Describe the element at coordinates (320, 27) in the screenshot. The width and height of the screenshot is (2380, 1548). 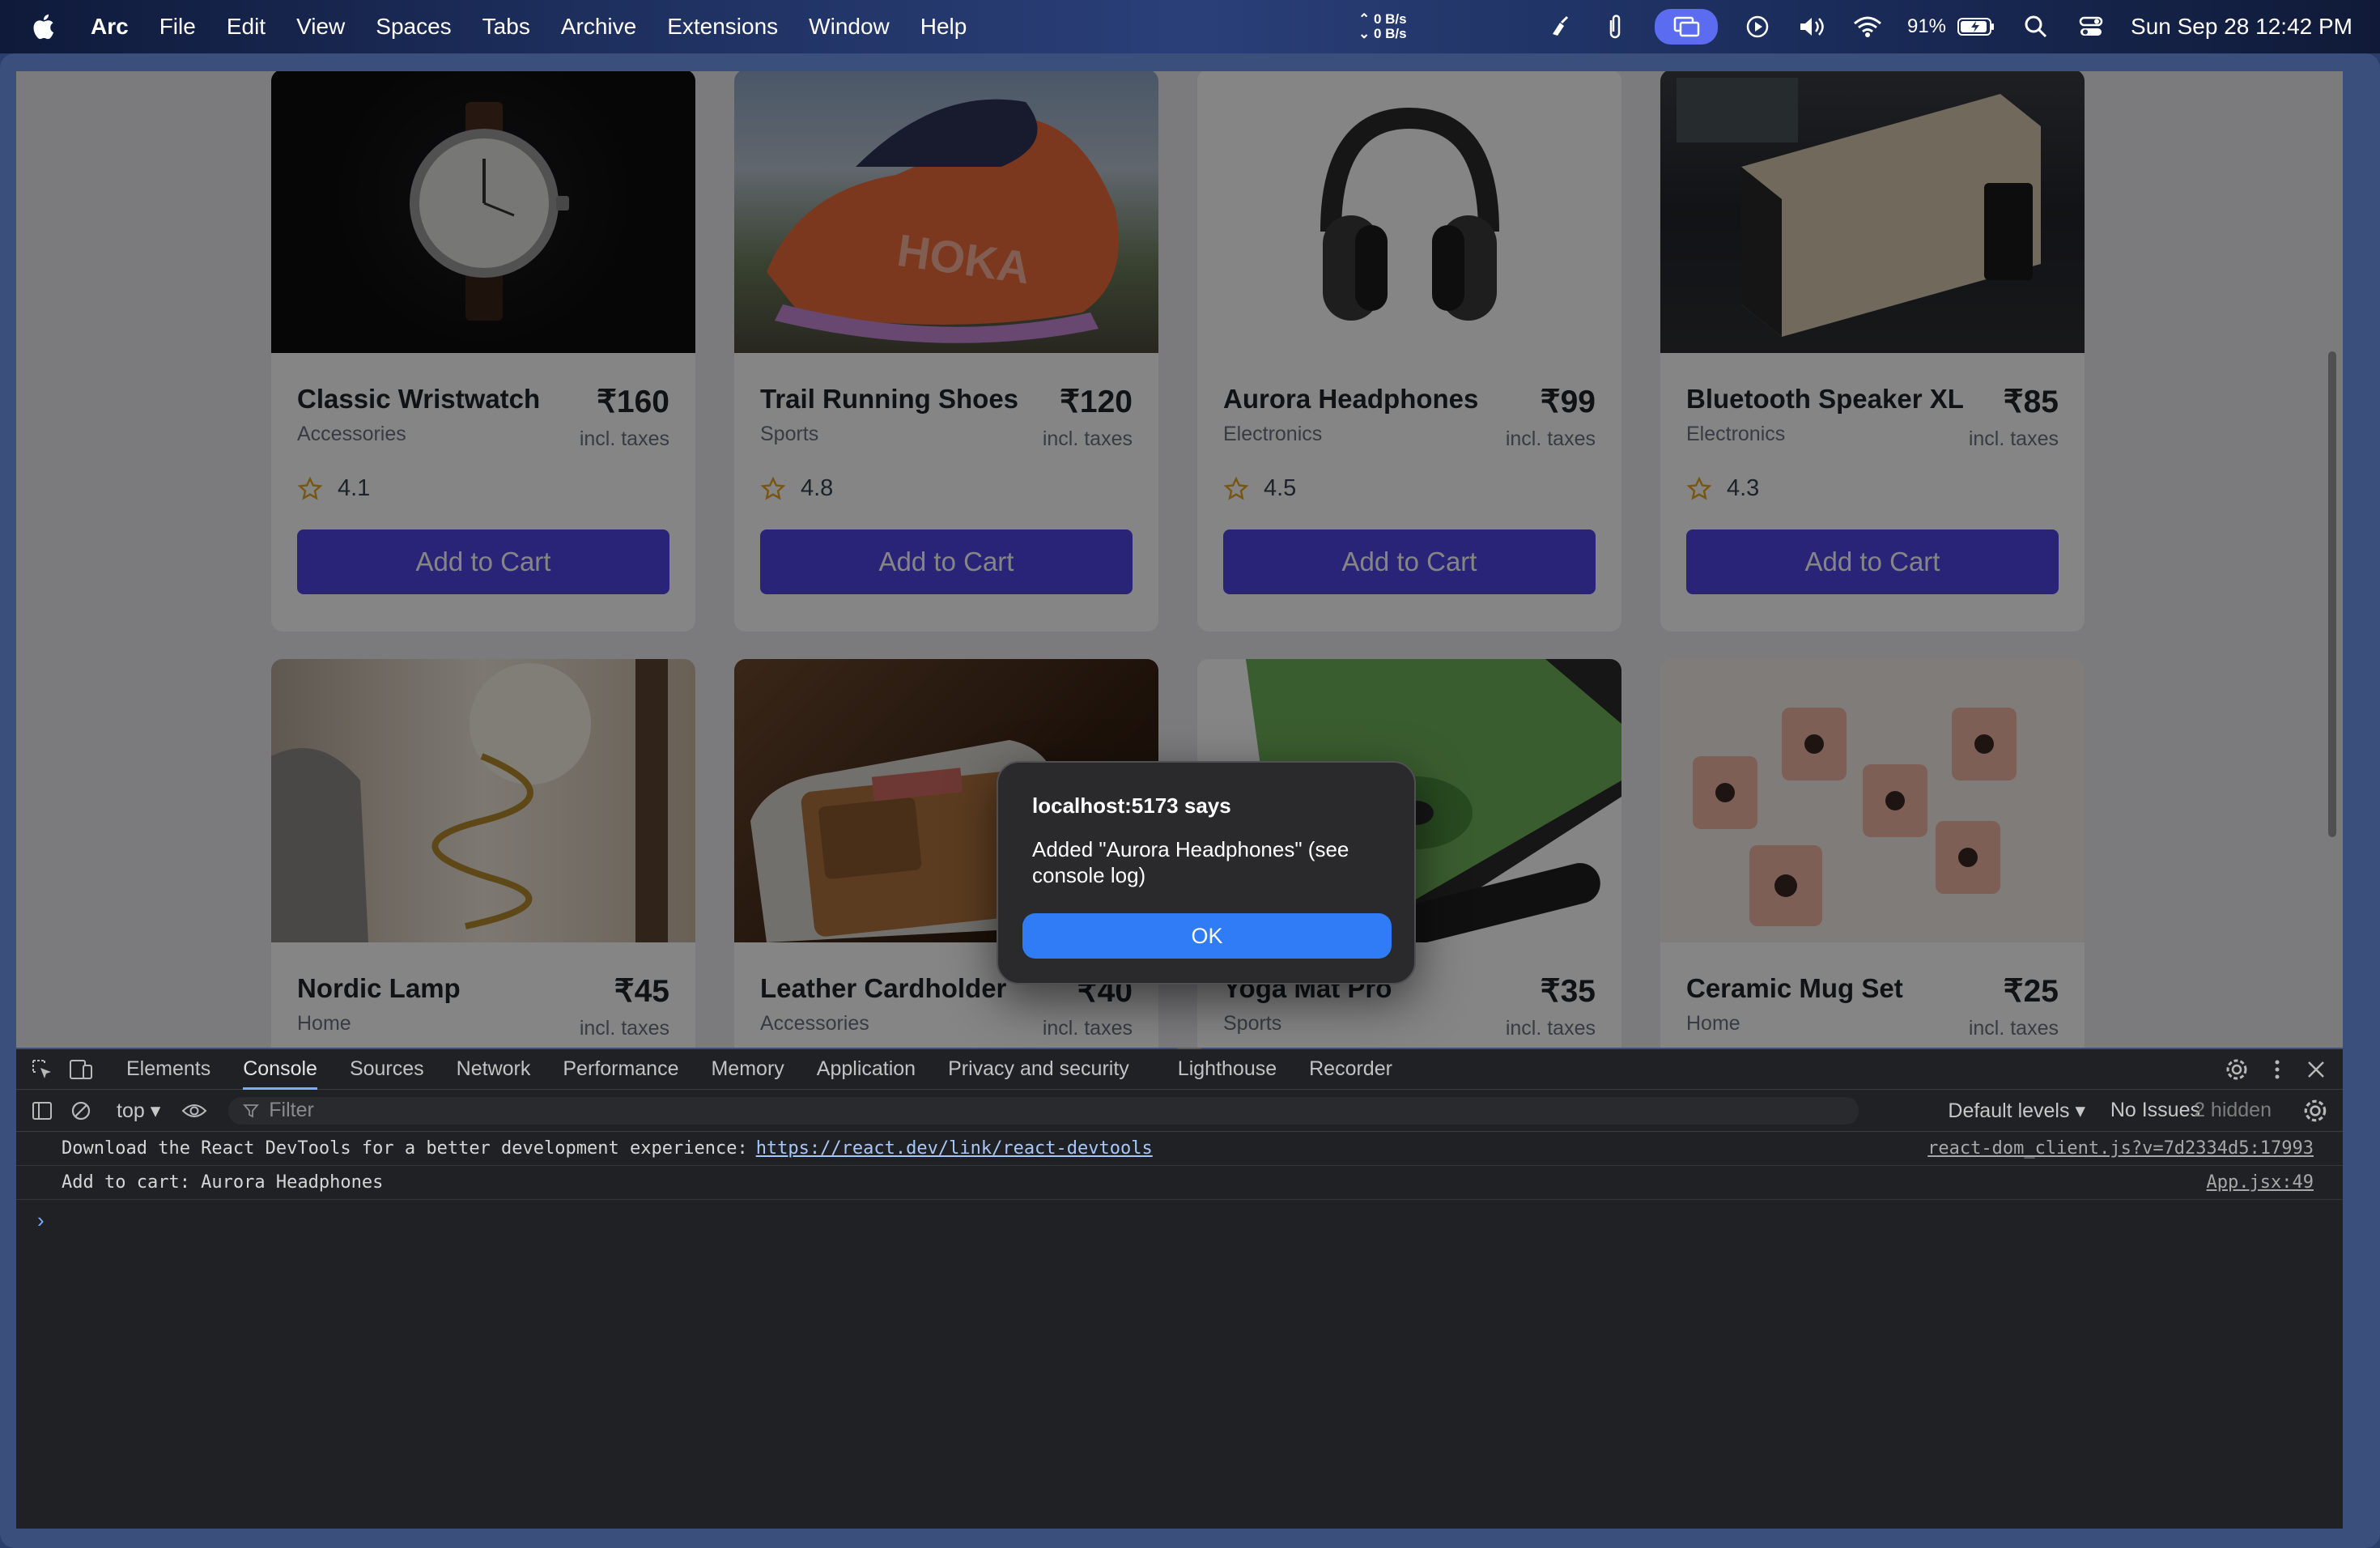
I see `menu-view: View` at that location.